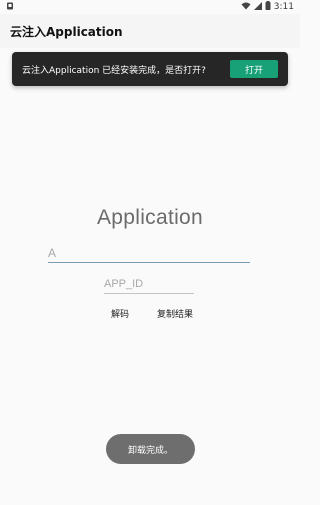 Image resolution: width=320 pixels, height=505 pixels. Describe the element at coordinates (120, 313) in the screenshot. I see `decode-button: 解码` at that location.